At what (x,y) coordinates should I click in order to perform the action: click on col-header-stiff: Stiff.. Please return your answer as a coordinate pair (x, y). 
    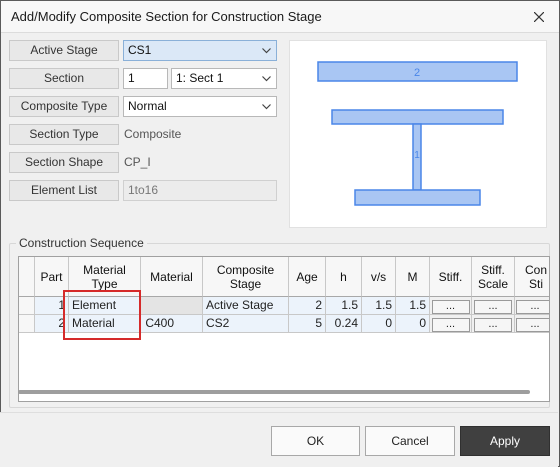
    Looking at the image, I should click on (451, 277).